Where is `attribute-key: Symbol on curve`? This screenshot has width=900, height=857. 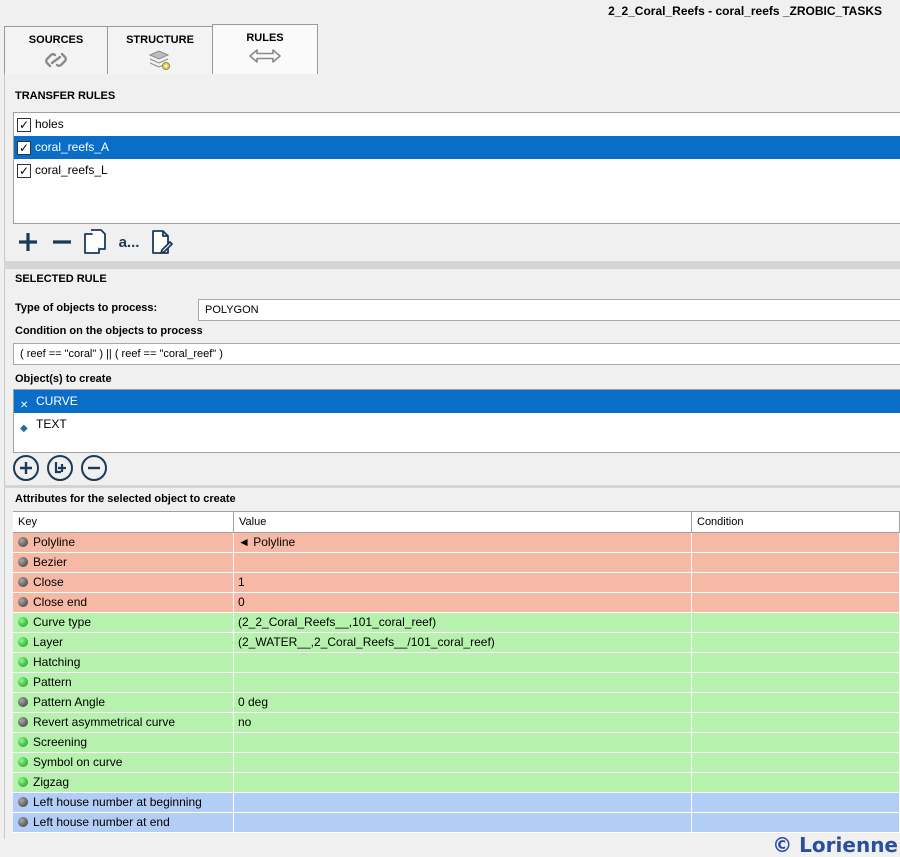 attribute-key: Symbol on curve is located at coordinates (123, 762).